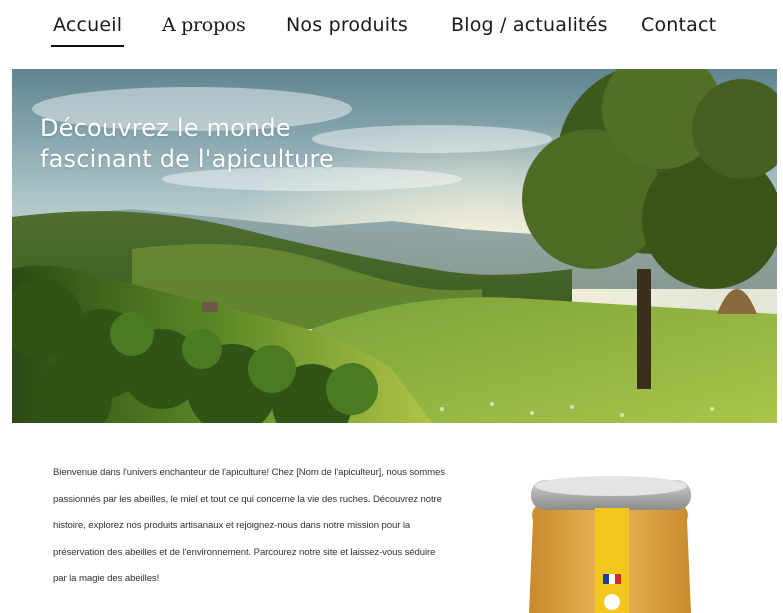  I want to click on active-nav-indicator, so click(87, 46).